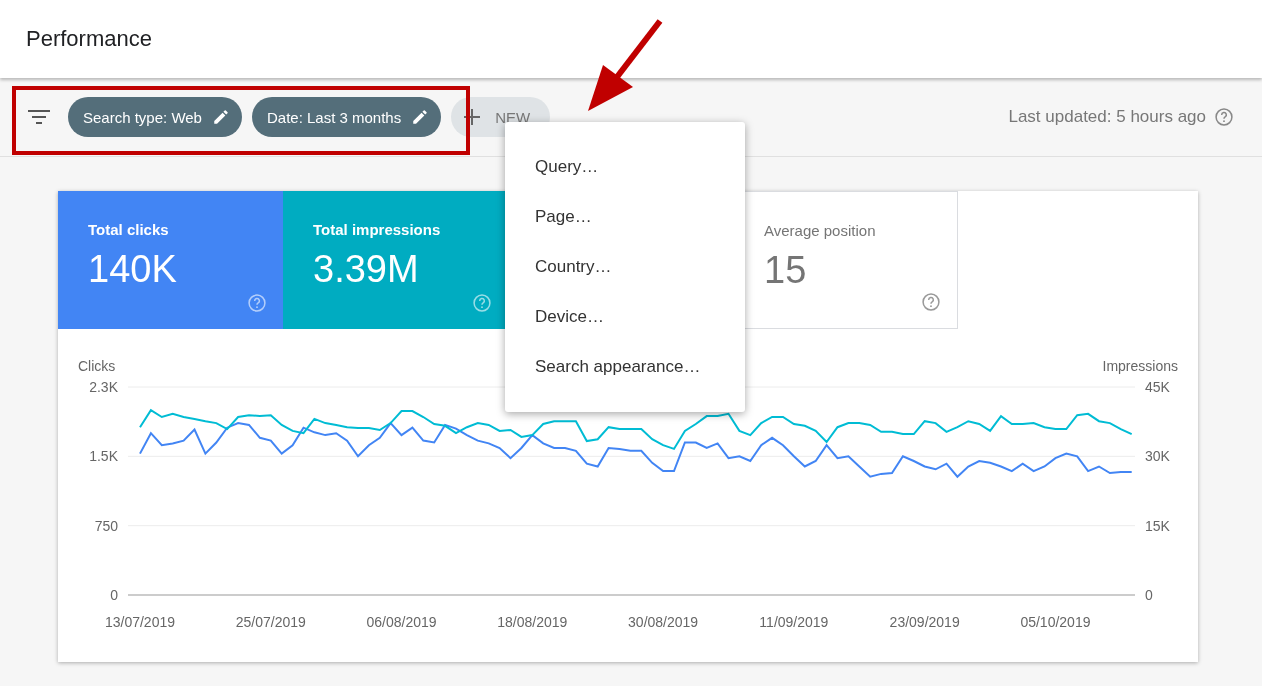 The image size is (1262, 686). Describe the element at coordinates (1055, 622) in the screenshot. I see `tick-label: 05/10/2019` at that location.